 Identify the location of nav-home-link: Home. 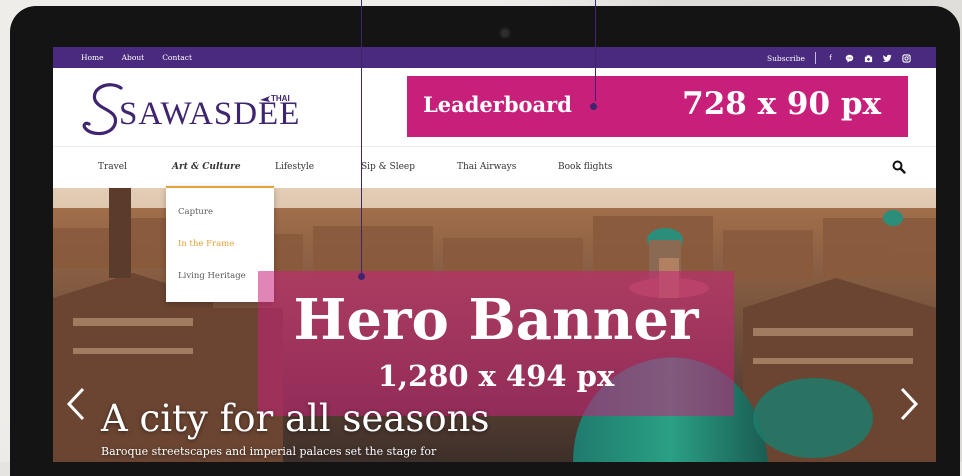
(92, 57).